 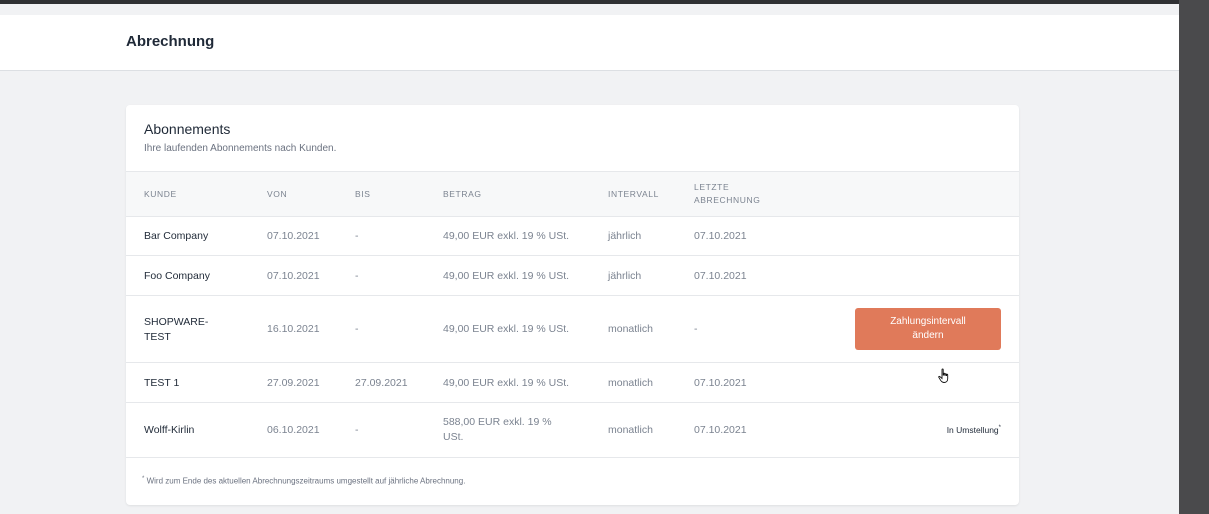 I want to click on cell-betrag: 588,00 EUR exkl. 19 % USt., so click(x=497, y=430).